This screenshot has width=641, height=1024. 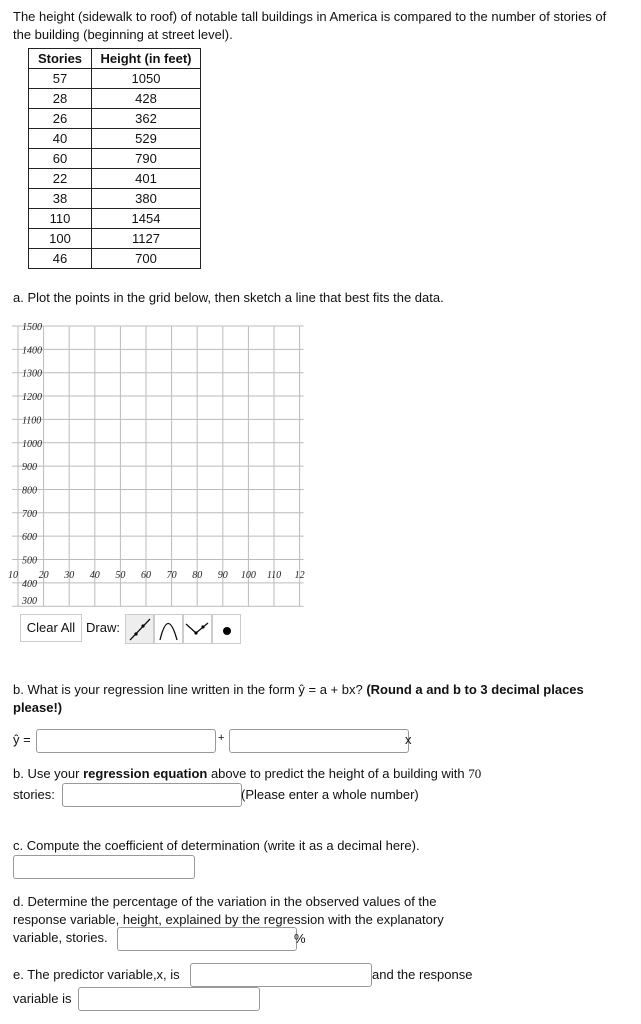 I want to click on y-tick-label: 400, so click(x=29, y=584).